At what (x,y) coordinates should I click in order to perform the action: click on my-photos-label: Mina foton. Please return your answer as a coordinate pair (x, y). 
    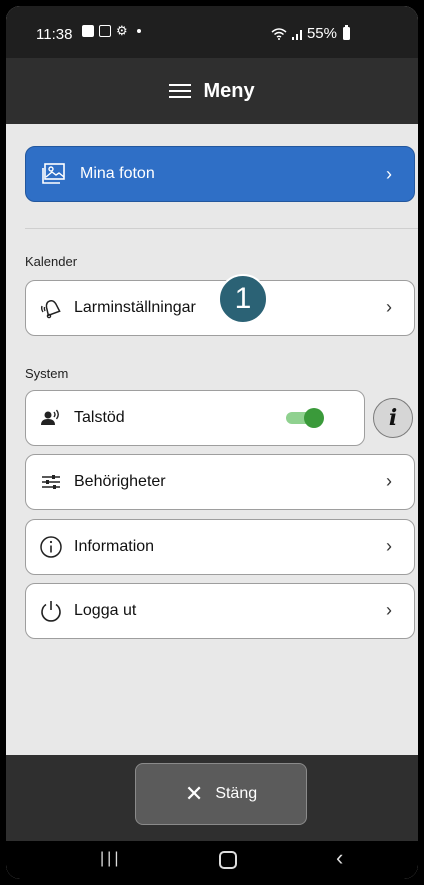
    Looking at the image, I should click on (117, 173).